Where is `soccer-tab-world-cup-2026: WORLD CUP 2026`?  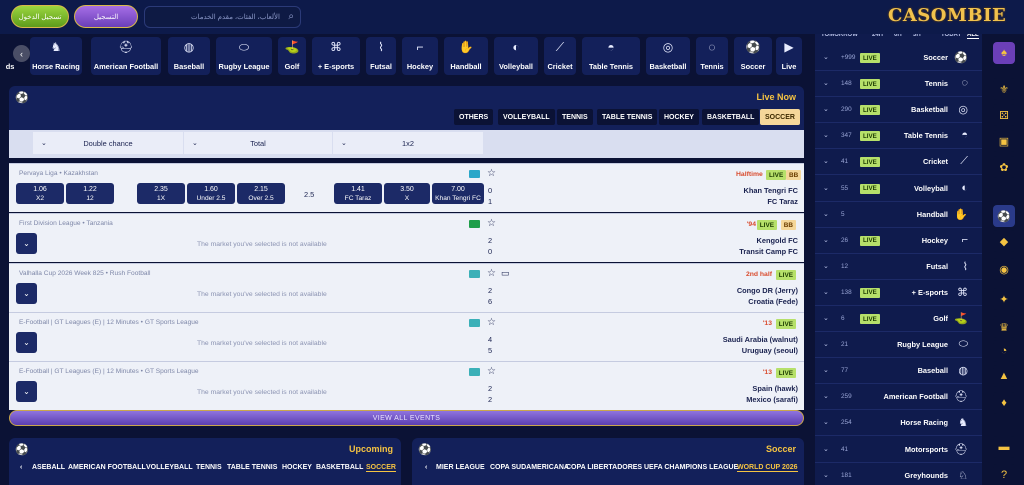 soccer-tab-world-cup-2026: WORLD CUP 2026 is located at coordinates (767, 468).